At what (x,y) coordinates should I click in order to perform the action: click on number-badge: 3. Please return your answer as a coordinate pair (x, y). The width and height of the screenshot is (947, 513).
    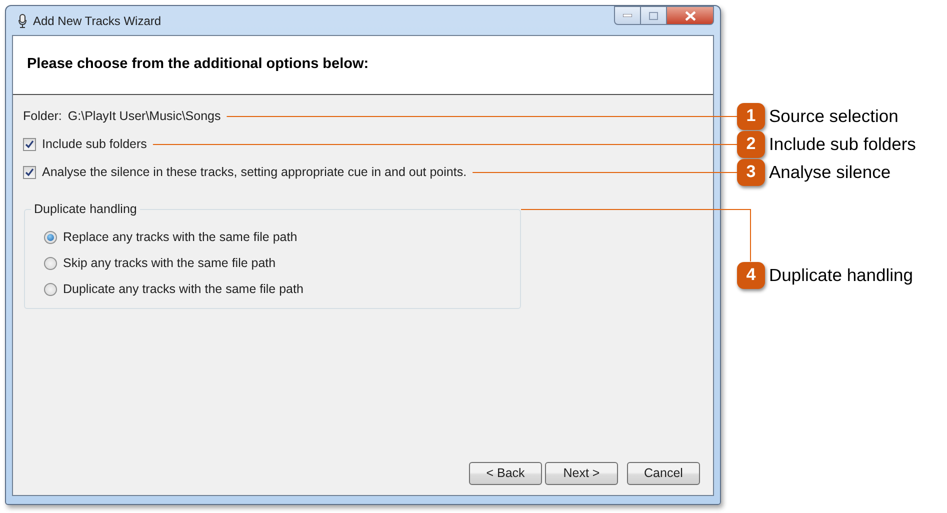
    Looking at the image, I should click on (751, 172).